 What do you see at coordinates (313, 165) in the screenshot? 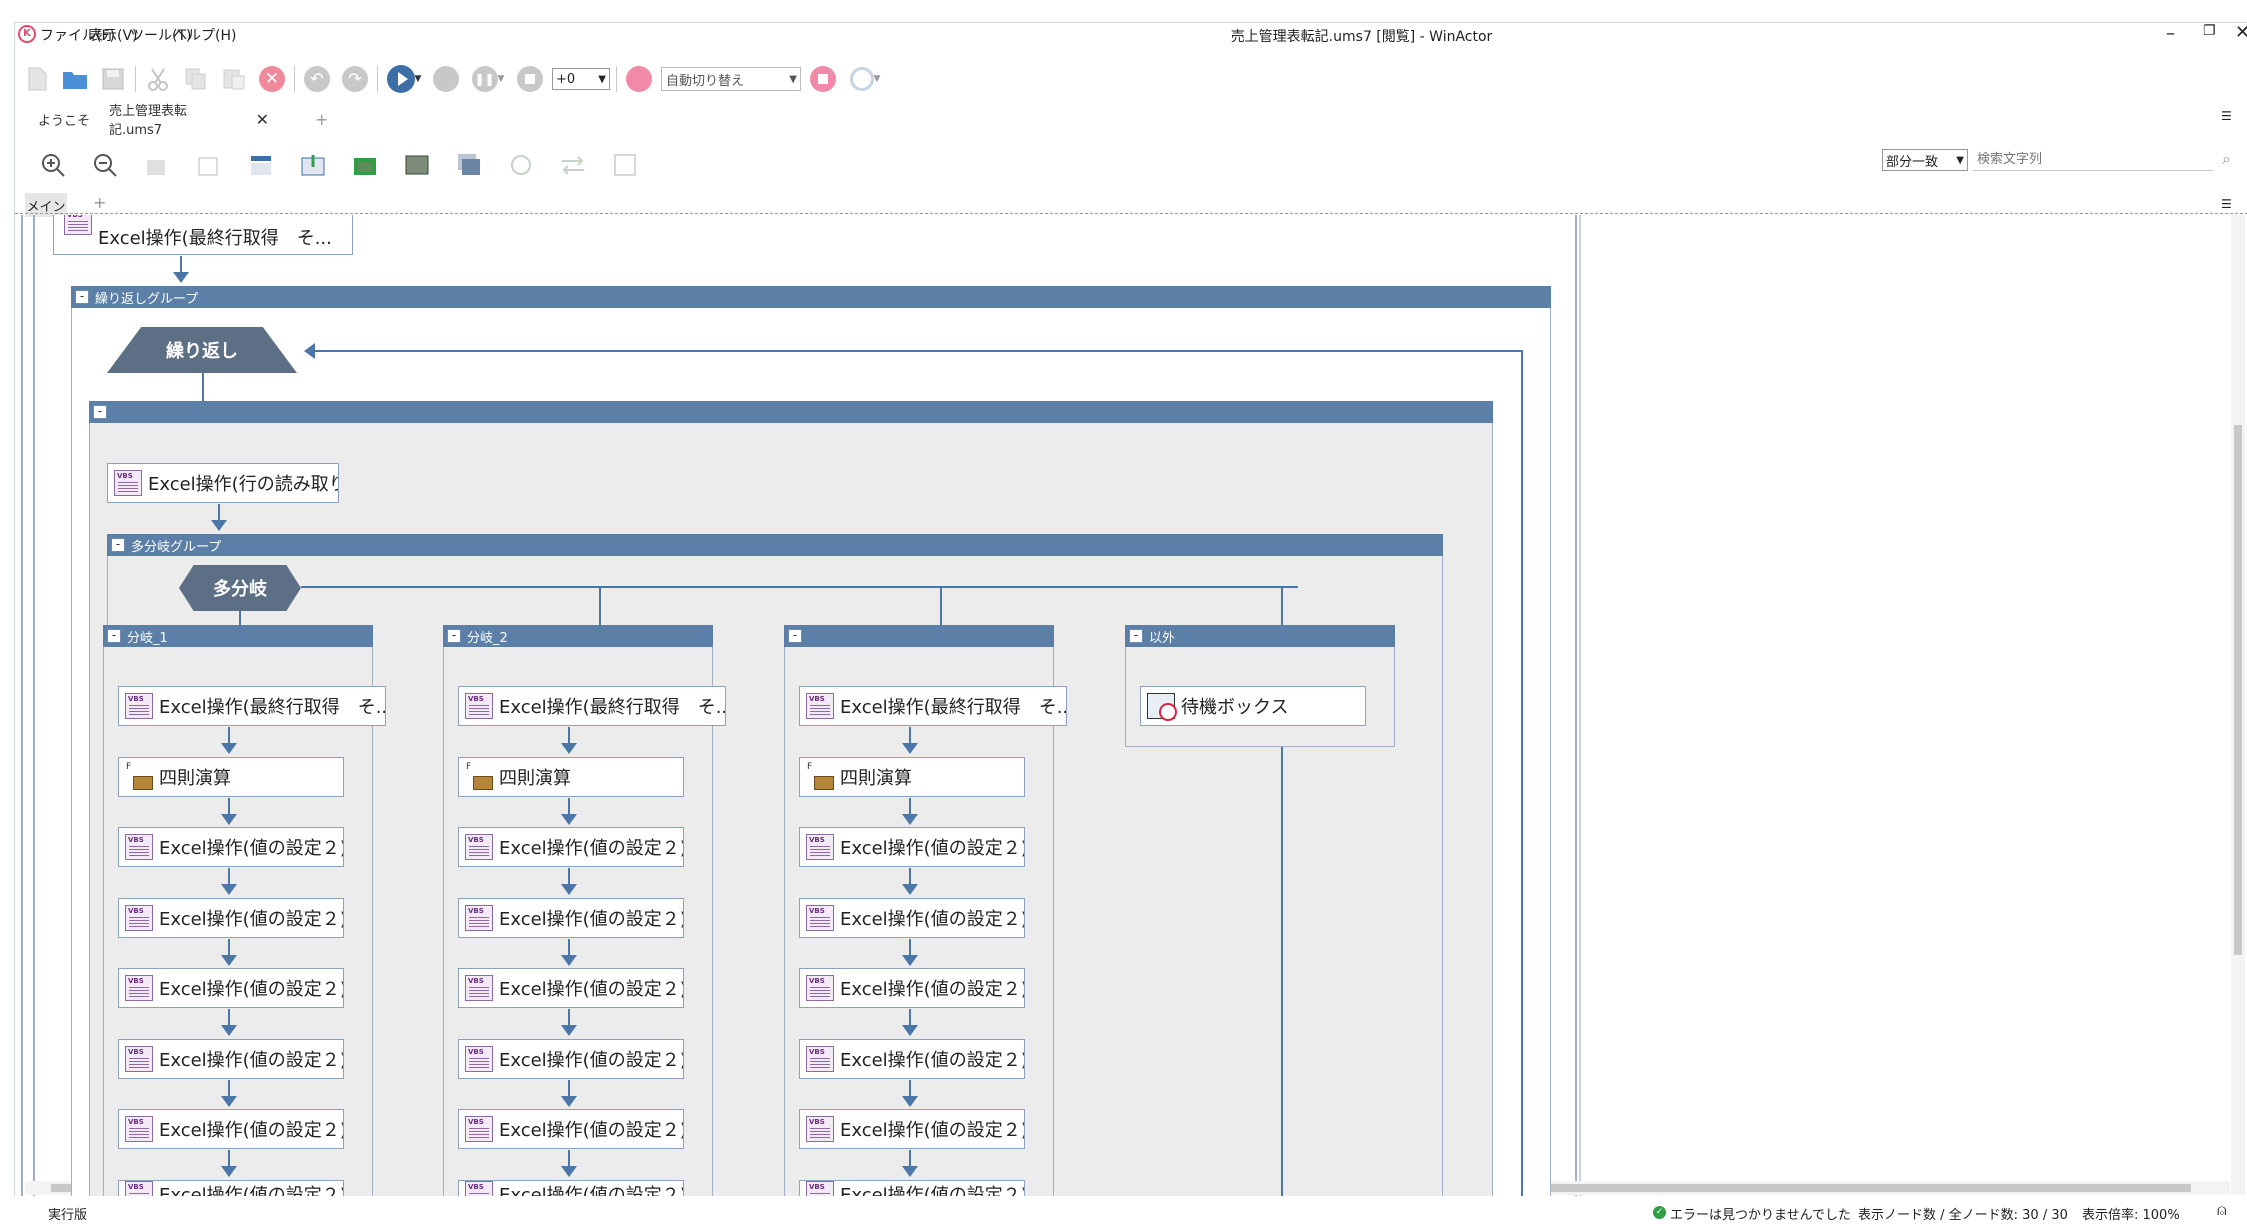
I see `export-icon` at bounding box center [313, 165].